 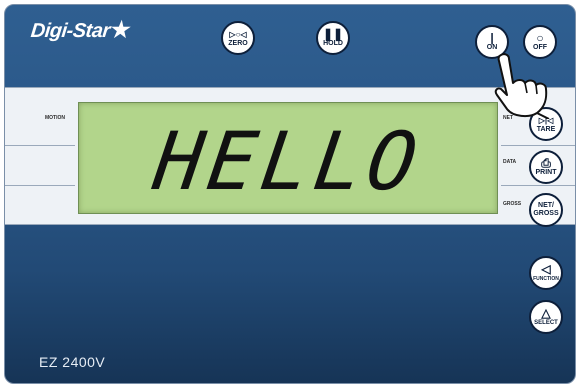 What do you see at coordinates (512, 204) in the screenshot?
I see `gross-indicator: GROSS` at bounding box center [512, 204].